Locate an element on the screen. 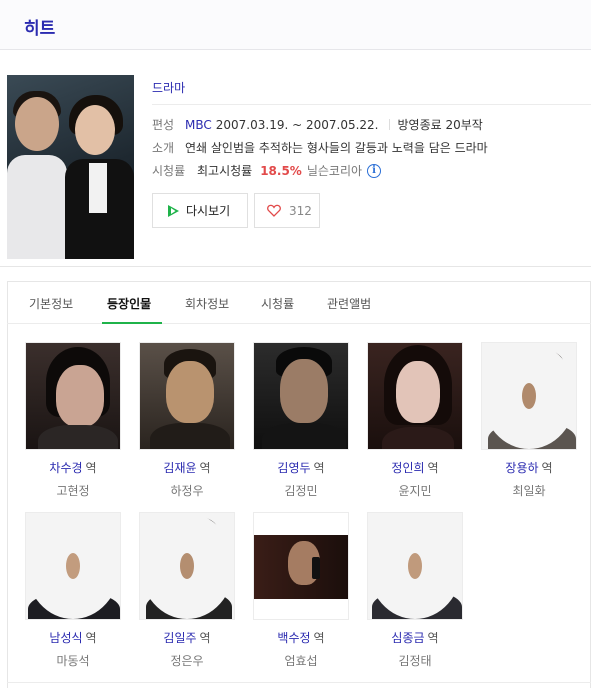  cast-card: 김일주 역 정은우 is located at coordinates (187, 590).